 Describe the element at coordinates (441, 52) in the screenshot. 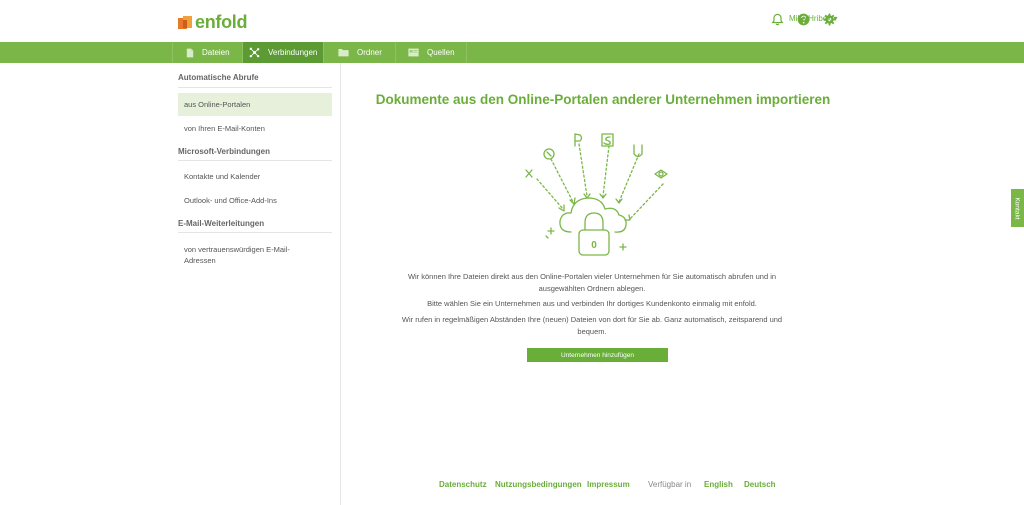

I see `tab-label: Quellen` at that location.